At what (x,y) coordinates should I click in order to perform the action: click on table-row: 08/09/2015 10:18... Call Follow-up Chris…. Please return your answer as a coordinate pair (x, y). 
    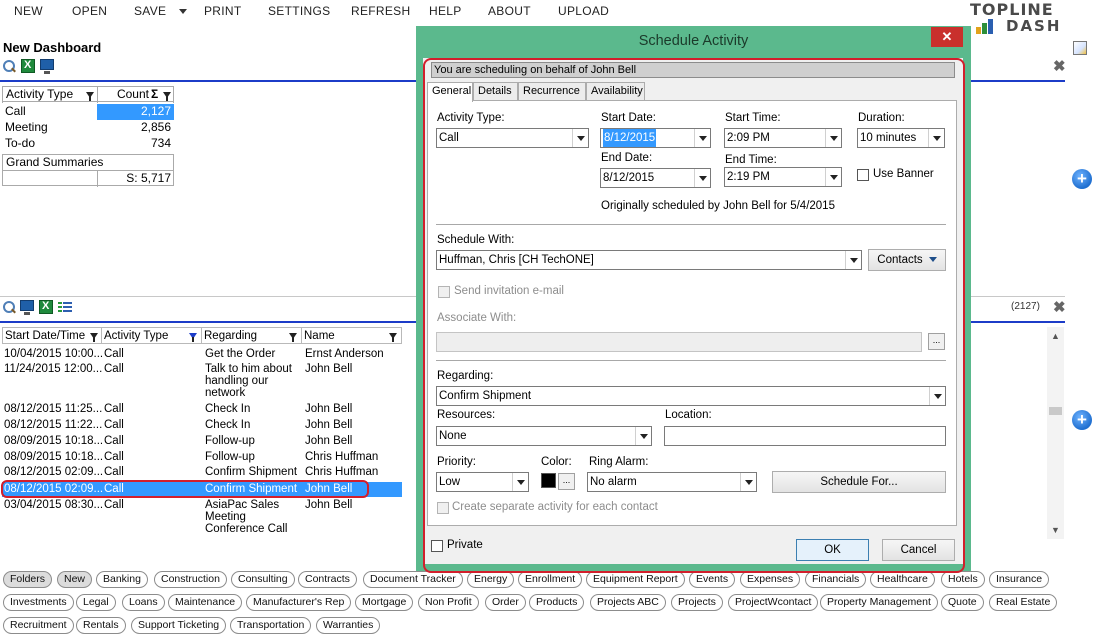
    Looking at the image, I should click on (202, 458).